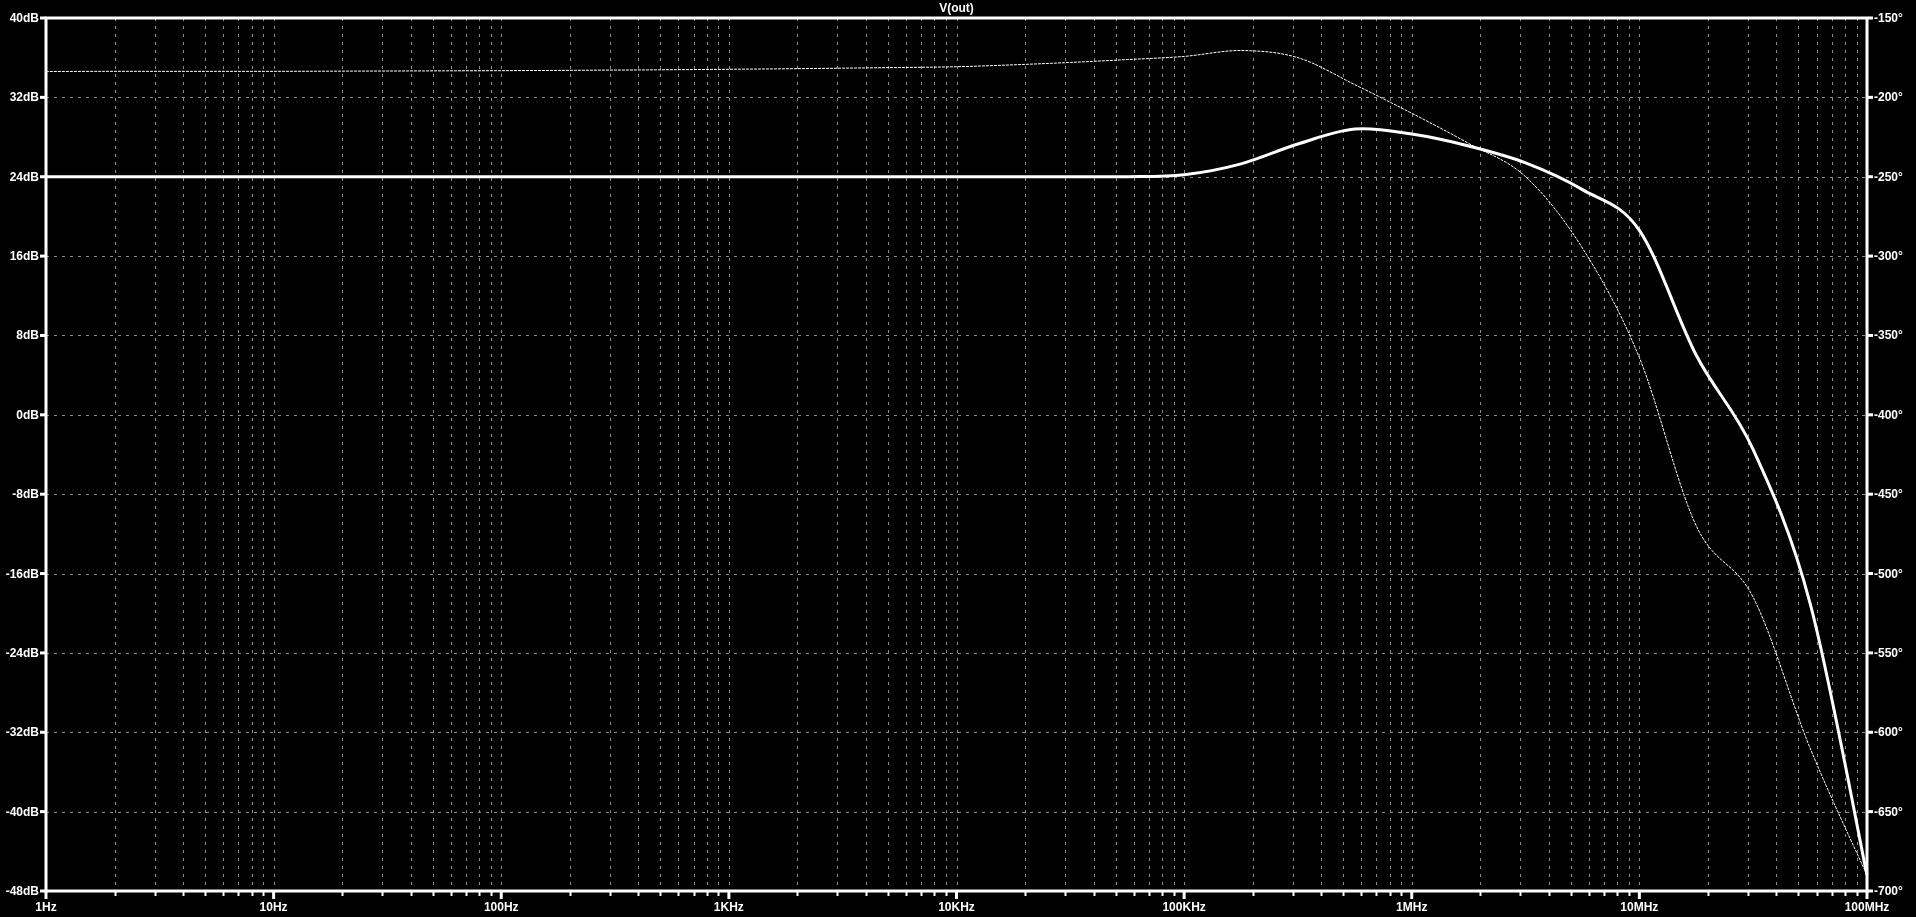 The width and height of the screenshot is (1916, 917). What do you see at coordinates (24, 256) in the screenshot?
I see `magnitude-axis-label: 16dB` at bounding box center [24, 256].